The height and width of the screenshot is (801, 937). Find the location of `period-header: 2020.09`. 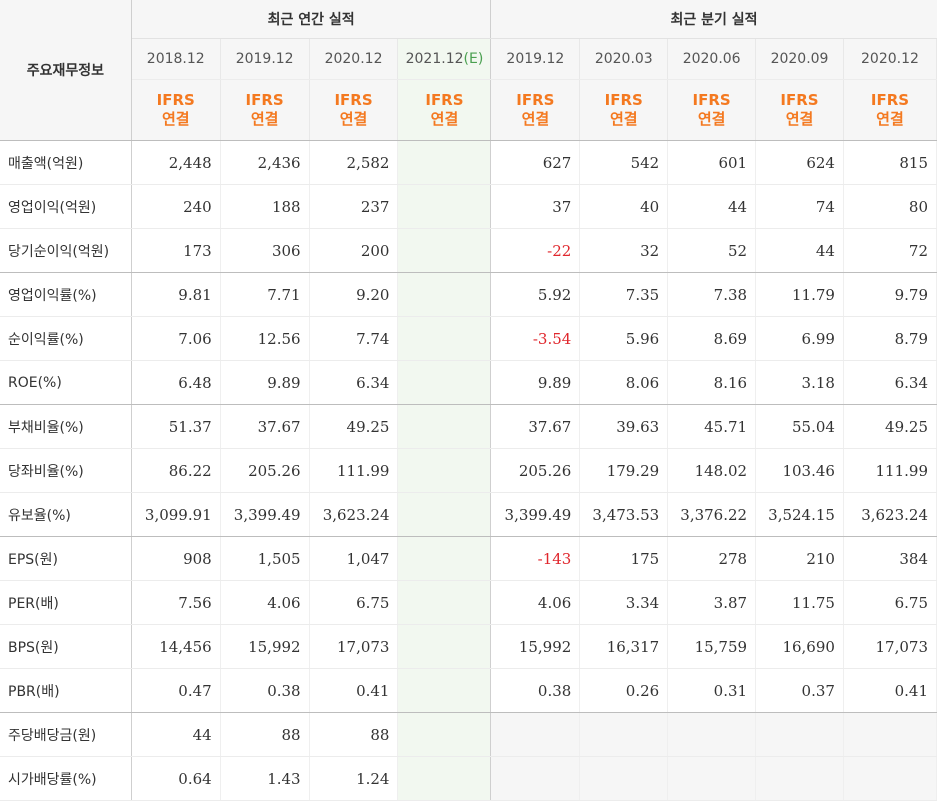

period-header: 2020.09 is located at coordinates (799, 59).